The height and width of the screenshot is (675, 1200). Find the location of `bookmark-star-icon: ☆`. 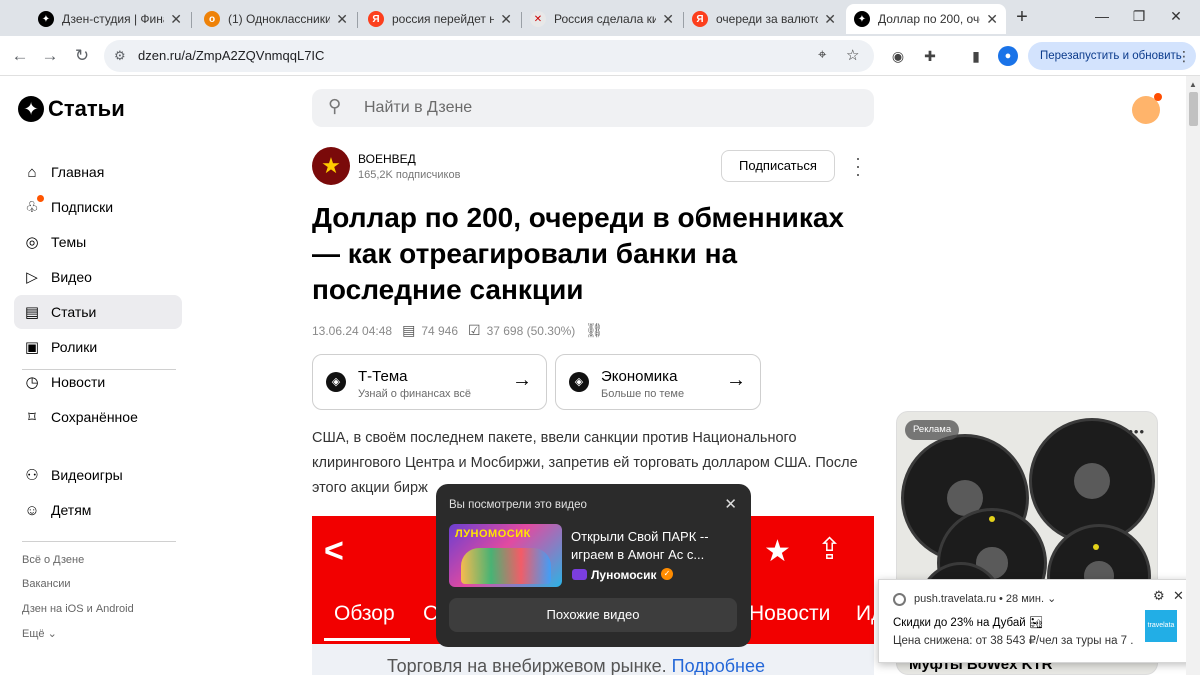

bookmark-star-icon: ☆ is located at coordinates (852, 55).